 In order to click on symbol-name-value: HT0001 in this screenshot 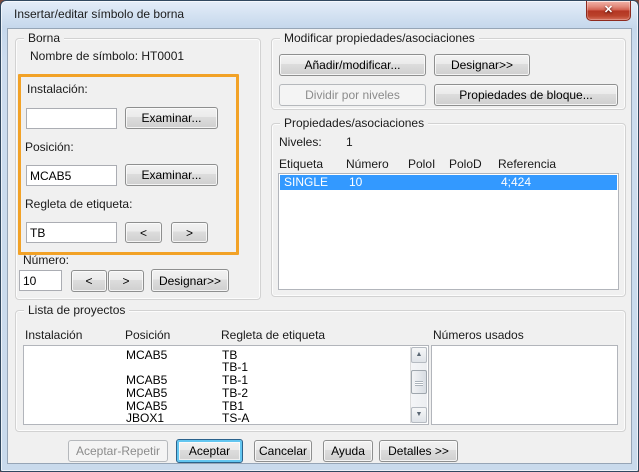, I will do `click(163, 56)`.